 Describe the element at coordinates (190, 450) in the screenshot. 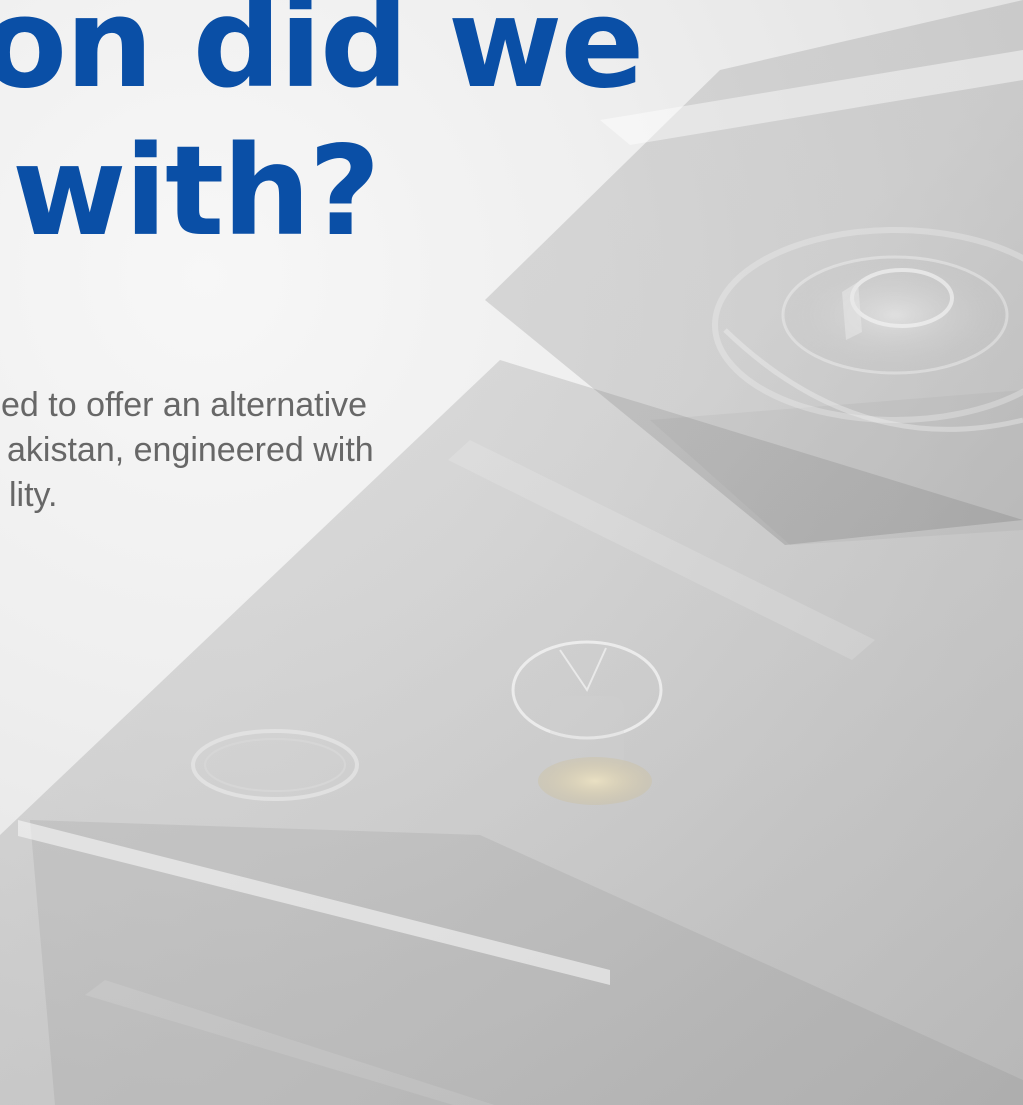

I see `description-line-2: akistan, engineered with` at that location.